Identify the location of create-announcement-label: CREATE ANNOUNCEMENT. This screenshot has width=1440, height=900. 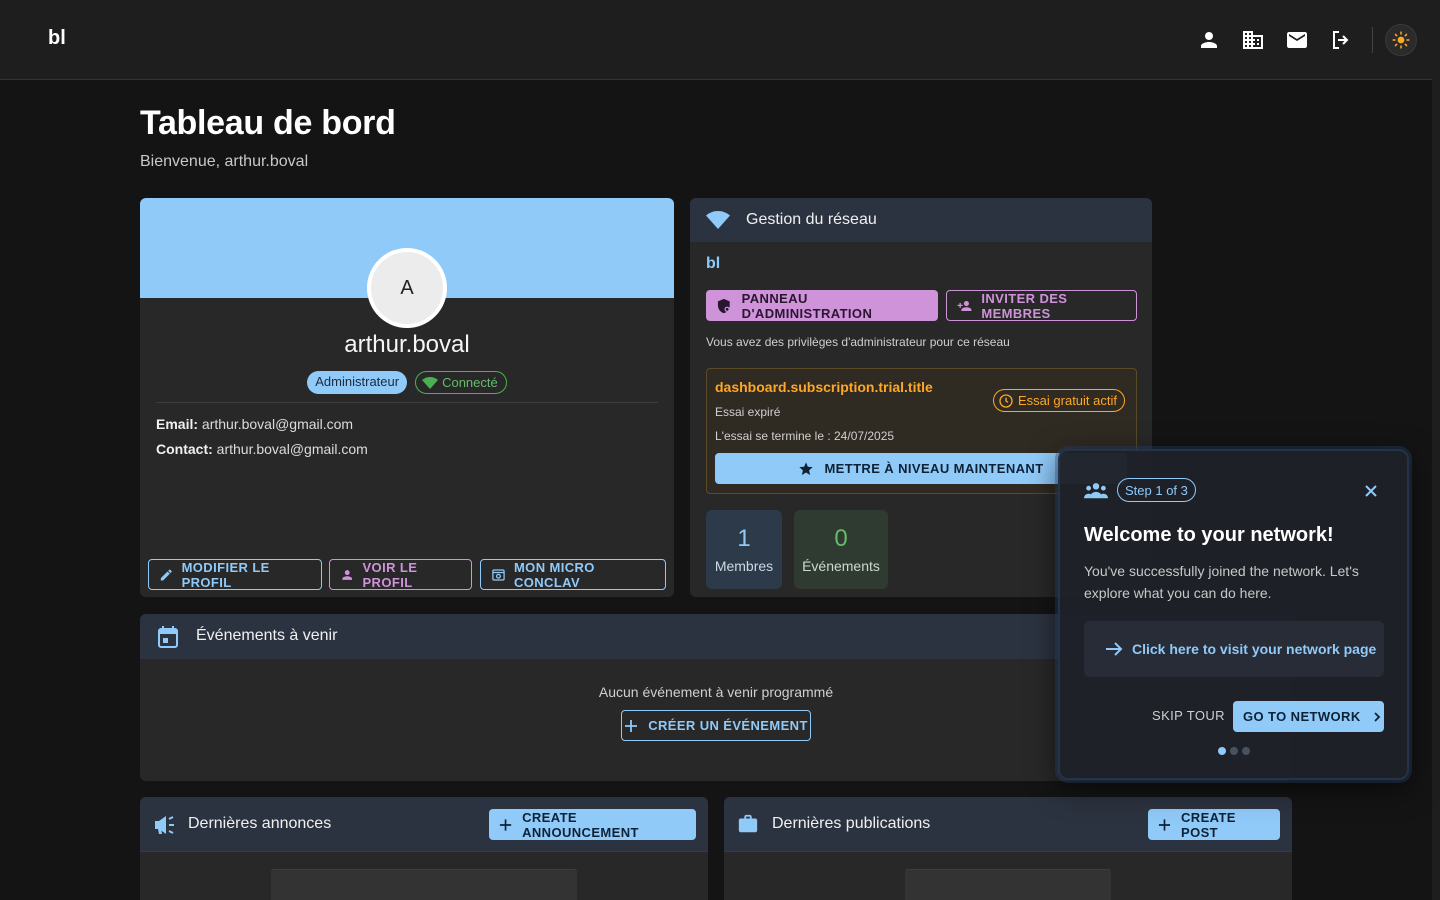
(580, 824).